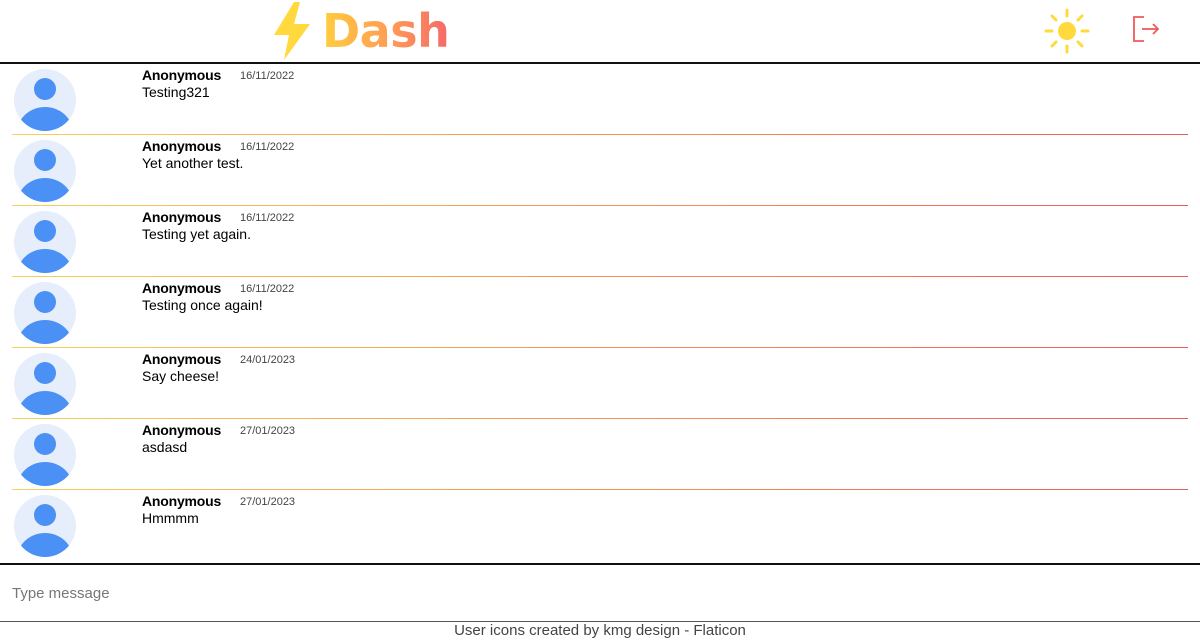 The image size is (1200, 640). What do you see at coordinates (176, 92) in the screenshot?
I see `message-text: Testing321` at bounding box center [176, 92].